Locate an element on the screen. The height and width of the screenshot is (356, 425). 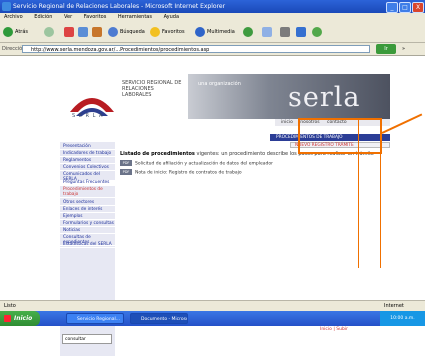
menu-edit: Edición is located at coordinates (43, 17).